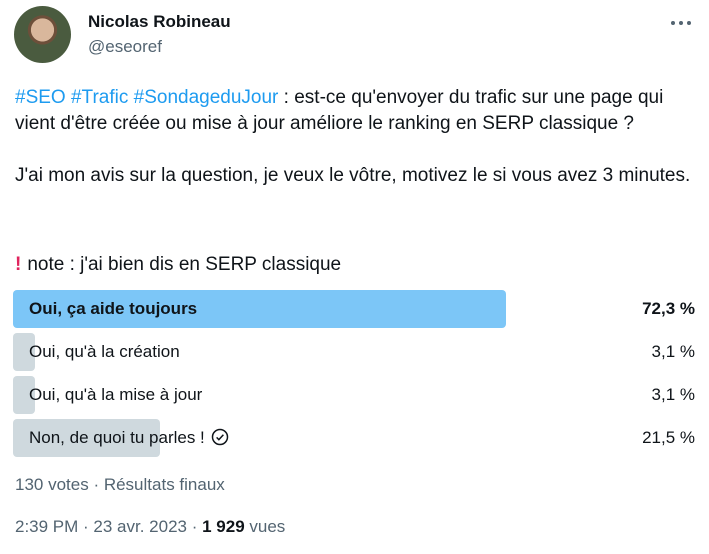 The image size is (709, 554). I want to click on poll-option-4: Non, de quoi tu parles ! 21,5 %, so click(354, 438).